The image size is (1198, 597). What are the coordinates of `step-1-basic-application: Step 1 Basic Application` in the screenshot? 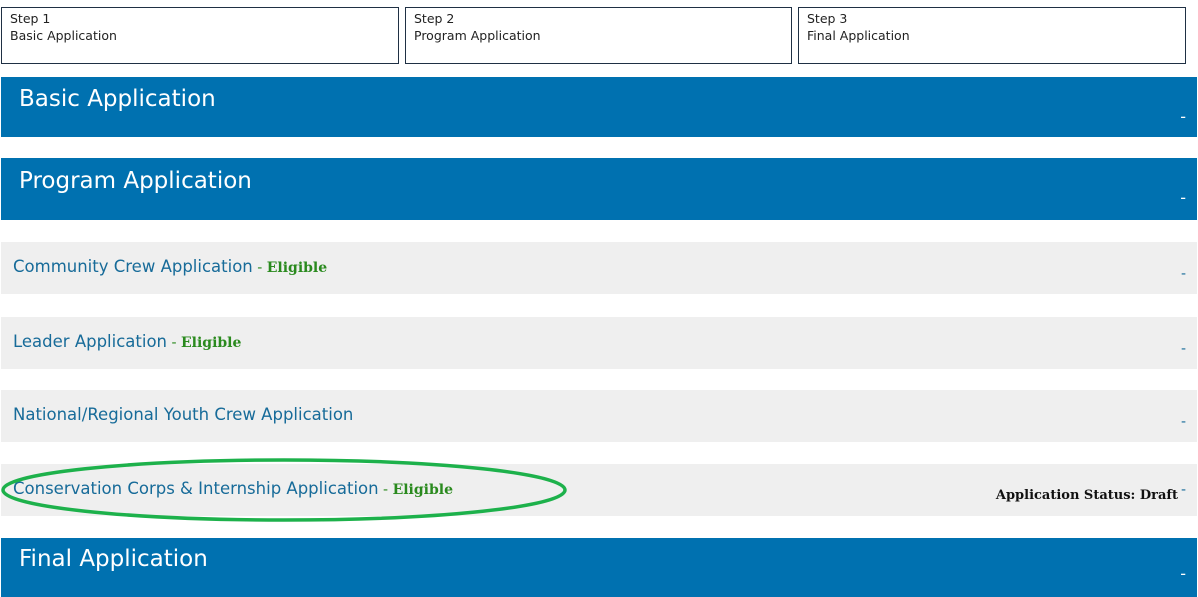 It's located at (200, 35).